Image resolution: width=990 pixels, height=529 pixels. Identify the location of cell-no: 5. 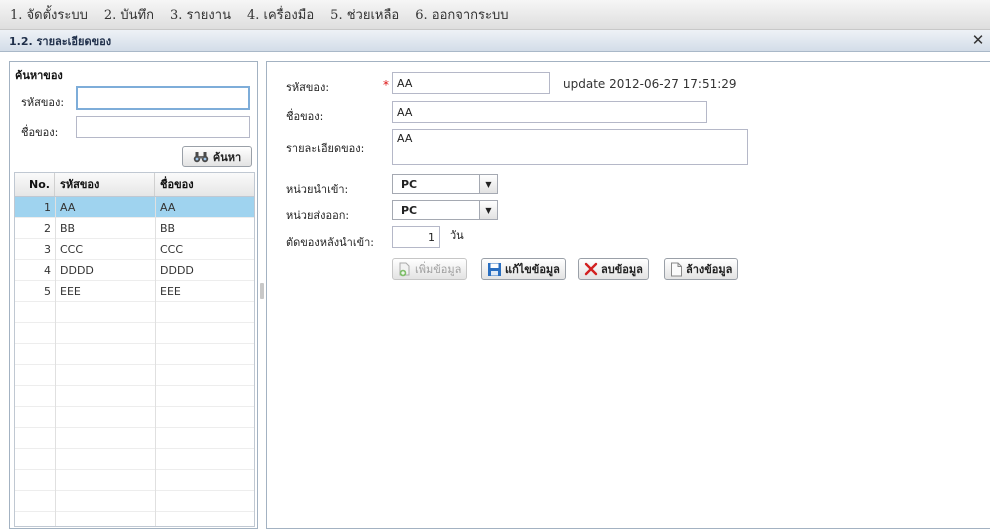
(47, 291).